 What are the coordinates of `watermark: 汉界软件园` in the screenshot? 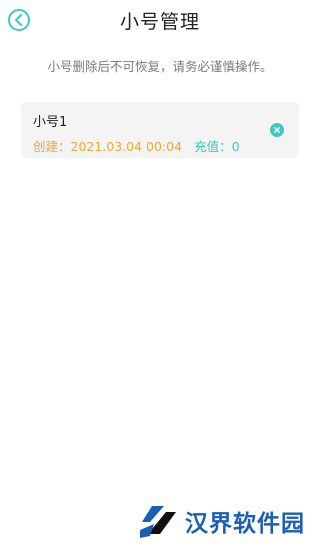 It's located at (223, 520).